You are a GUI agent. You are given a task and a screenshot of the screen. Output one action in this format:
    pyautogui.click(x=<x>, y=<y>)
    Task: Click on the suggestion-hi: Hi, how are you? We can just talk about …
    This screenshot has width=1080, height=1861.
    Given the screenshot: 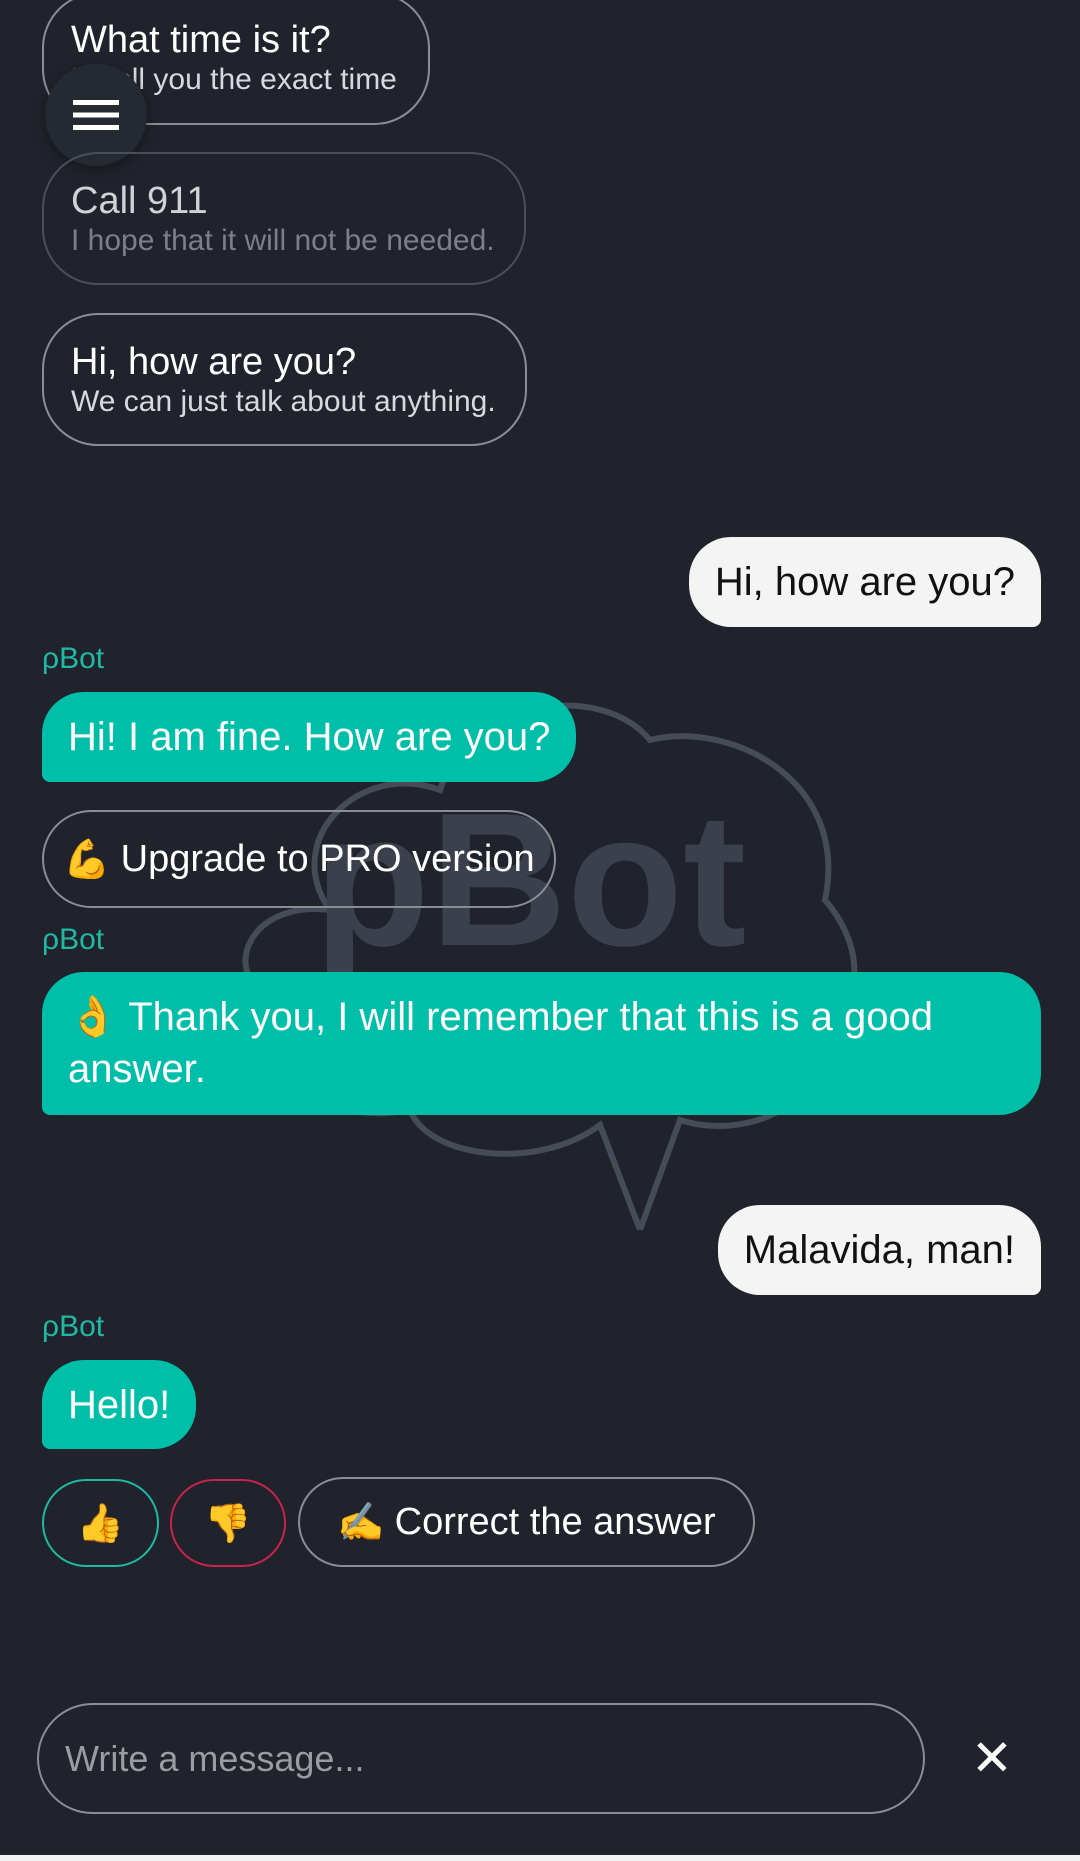 What is the action you would take?
    pyautogui.click(x=284, y=379)
    